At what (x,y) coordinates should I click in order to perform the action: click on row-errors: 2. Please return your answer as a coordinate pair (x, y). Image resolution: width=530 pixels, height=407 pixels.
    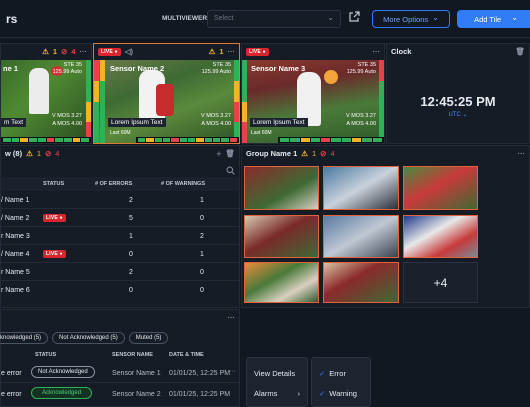
    Looking at the image, I should click on (131, 200).